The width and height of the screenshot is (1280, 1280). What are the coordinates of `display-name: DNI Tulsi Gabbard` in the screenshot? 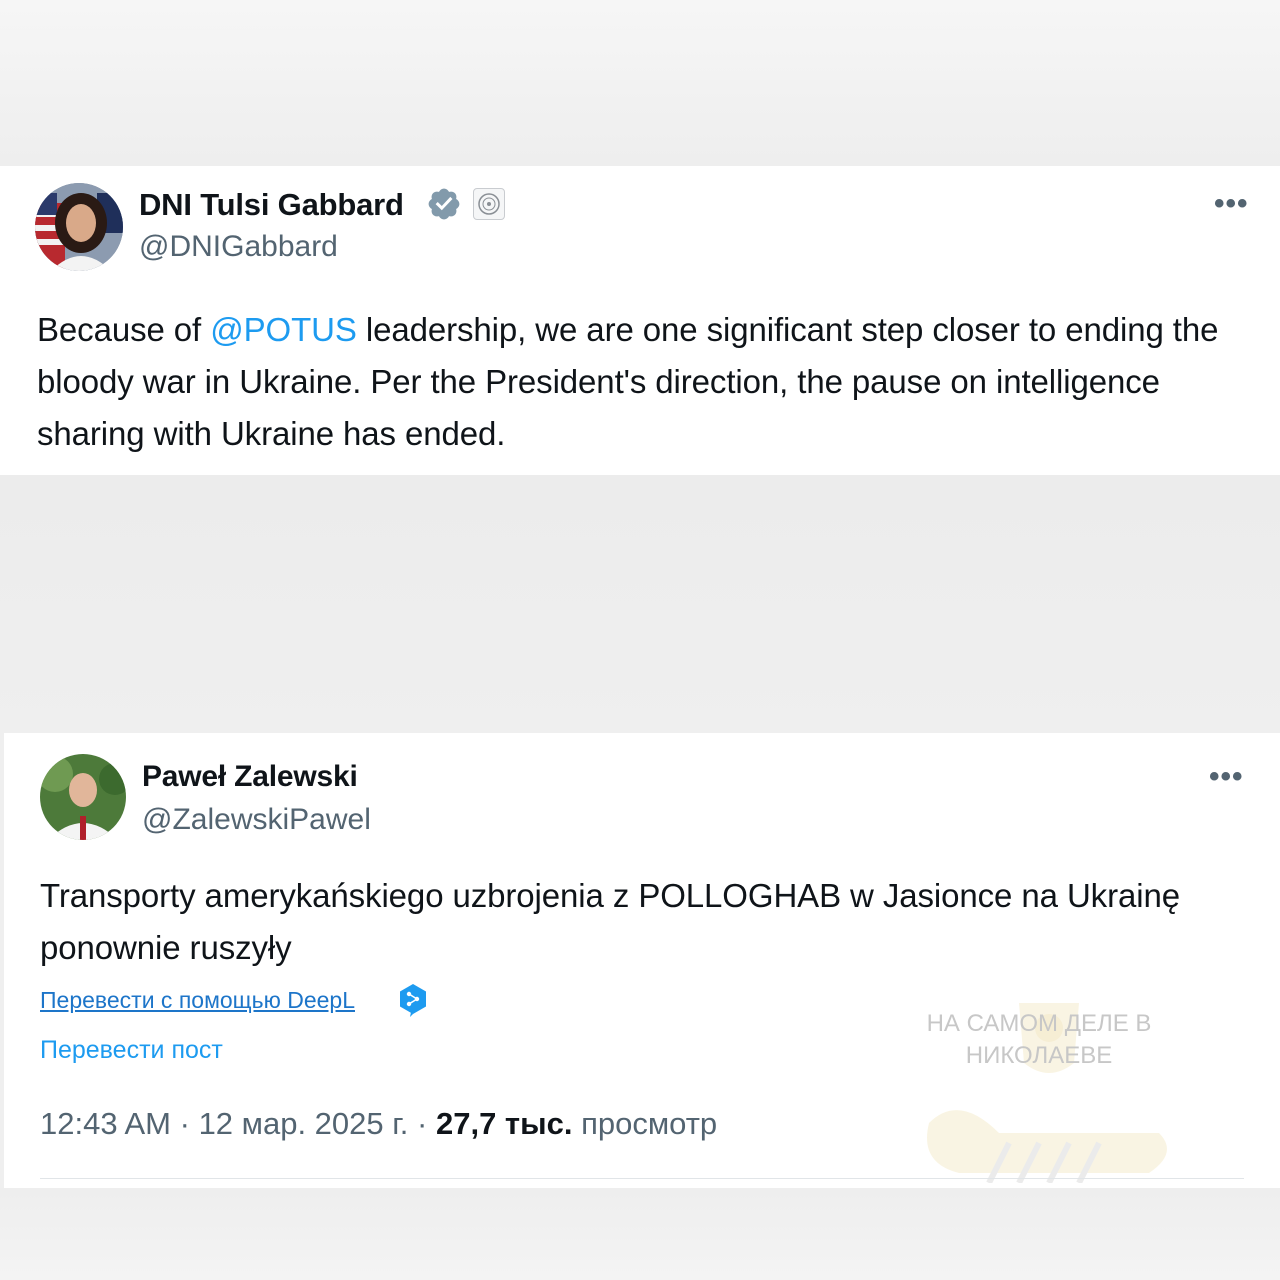 It's located at (271, 205).